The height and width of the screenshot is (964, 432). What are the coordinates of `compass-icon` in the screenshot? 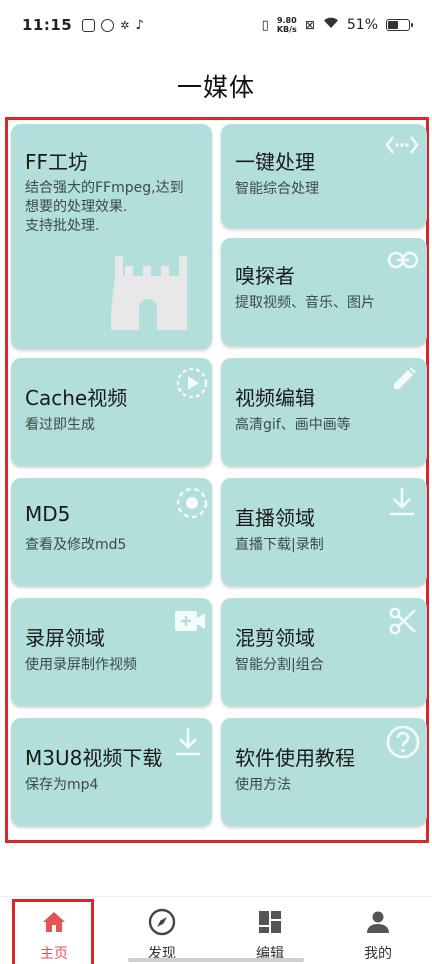 It's located at (162, 922).